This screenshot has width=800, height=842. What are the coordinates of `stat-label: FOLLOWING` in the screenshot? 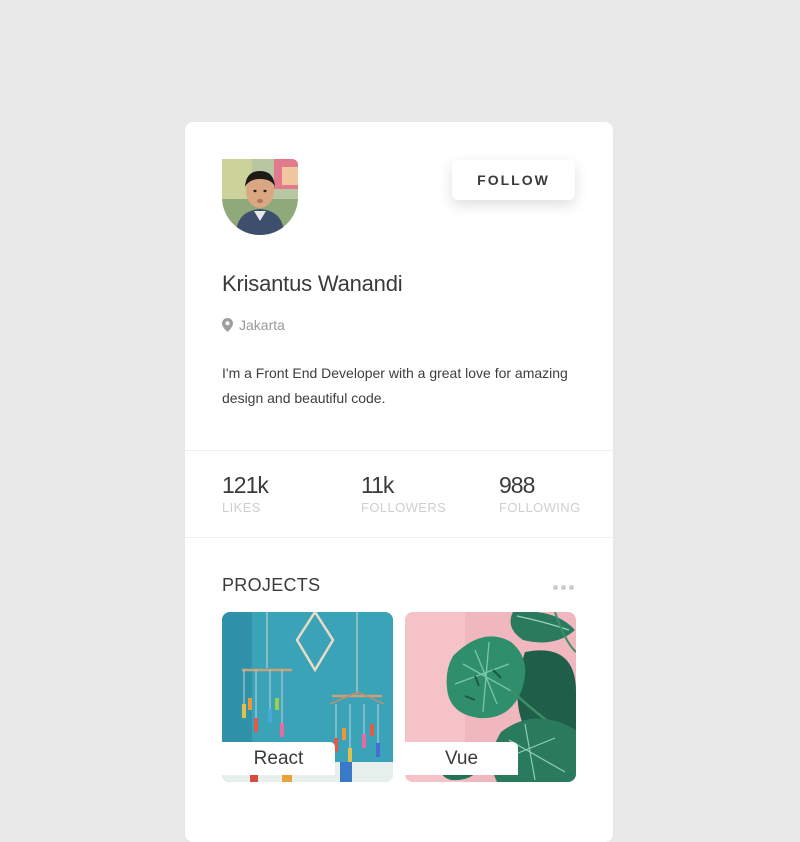 It's located at (540, 507).